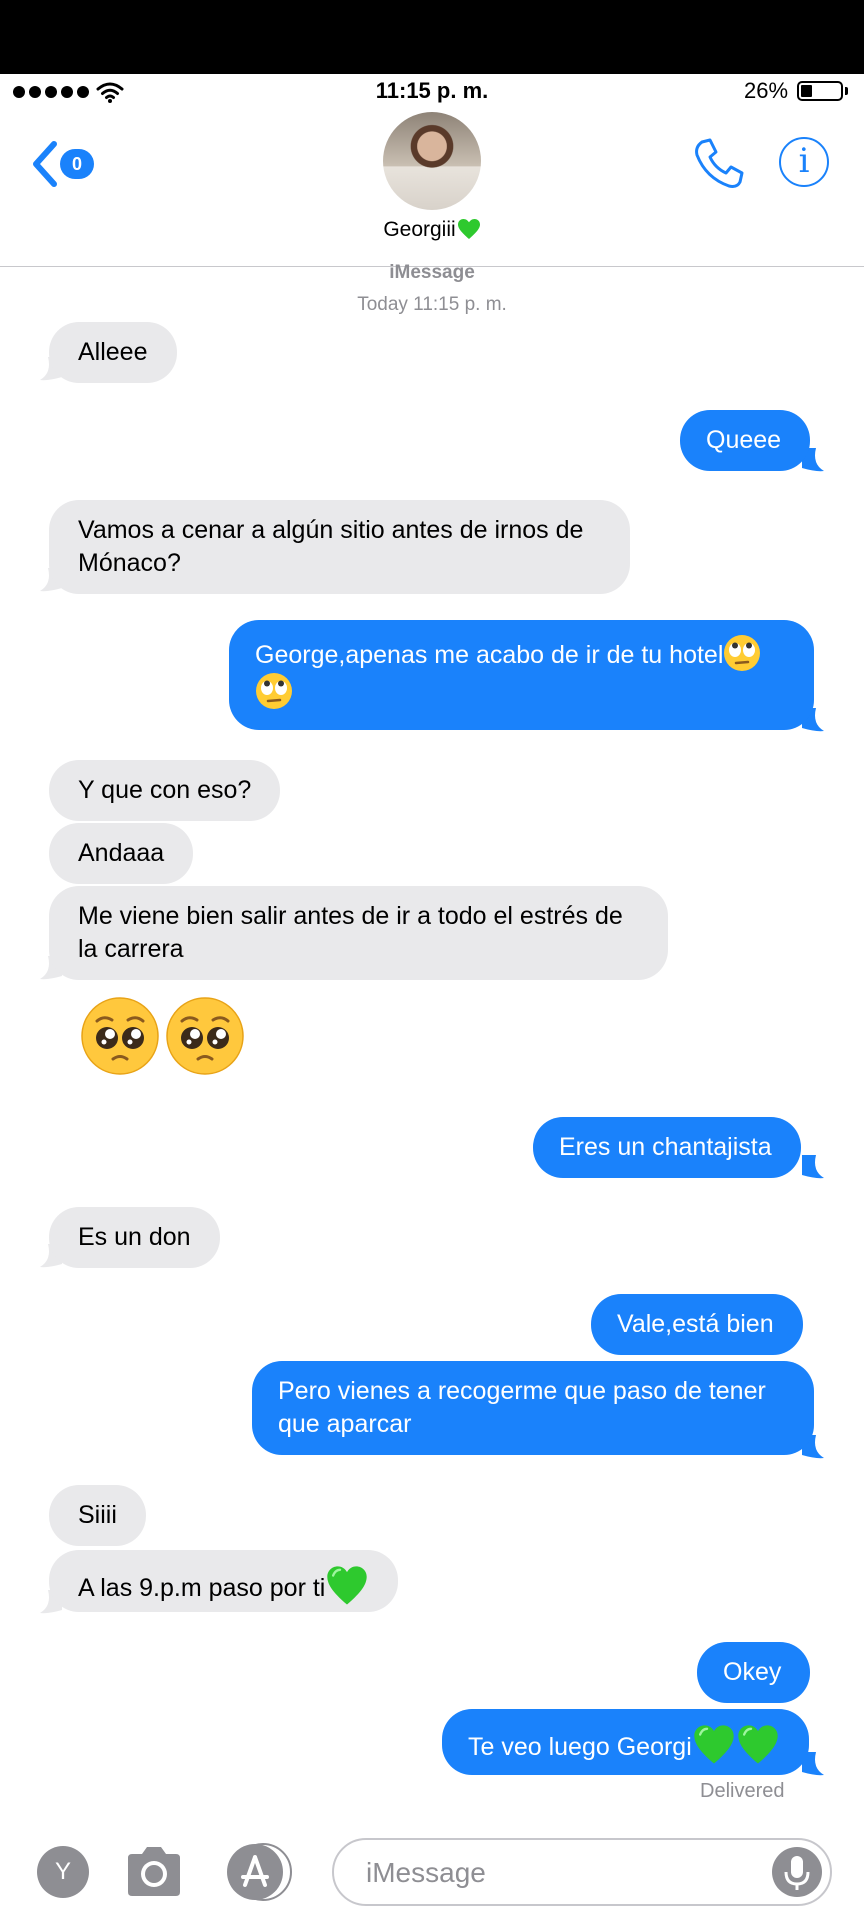 This screenshot has width=864, height=1920. I want to click on message-text: Alleee, so click(113, 352).